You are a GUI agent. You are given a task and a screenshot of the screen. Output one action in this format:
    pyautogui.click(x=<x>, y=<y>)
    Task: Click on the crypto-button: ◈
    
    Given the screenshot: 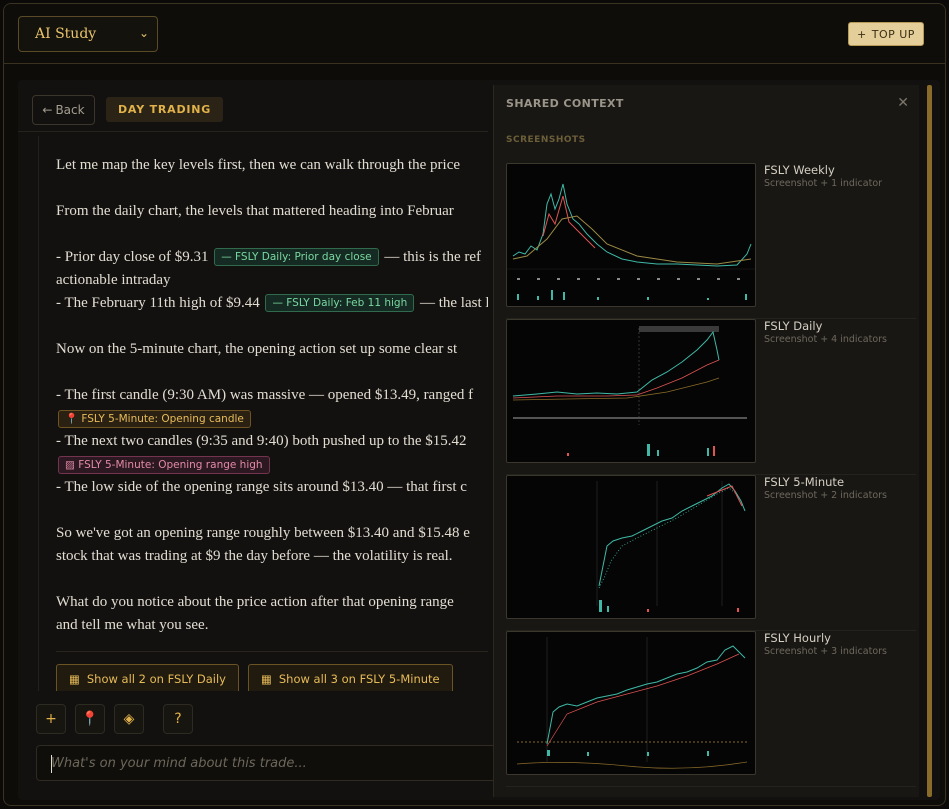 What is the action you would take?
    pyautogui.click(x=129, y=719)
    